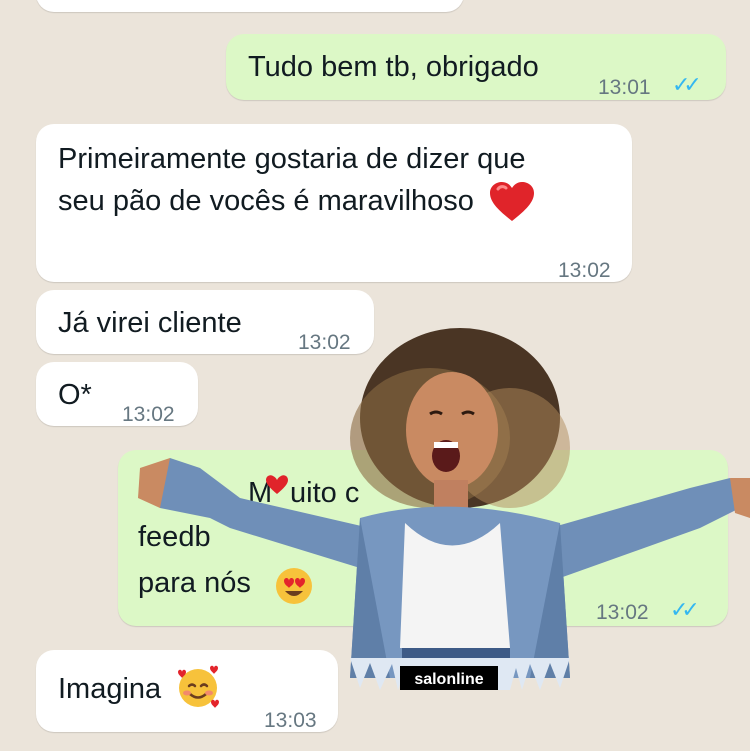  What do you see at coordinates (260, 513) in the screenshot?
I see `sticker-left-arm` at bounding box center [260, 513].